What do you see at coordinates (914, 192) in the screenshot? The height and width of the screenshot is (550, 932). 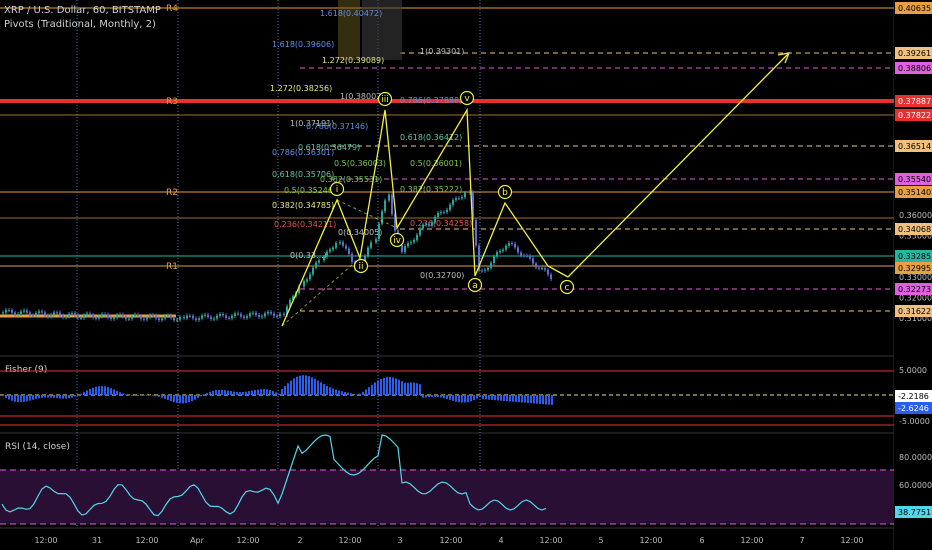 I see `price-badge-label: 0.35140` at bounding box center [914, 192].